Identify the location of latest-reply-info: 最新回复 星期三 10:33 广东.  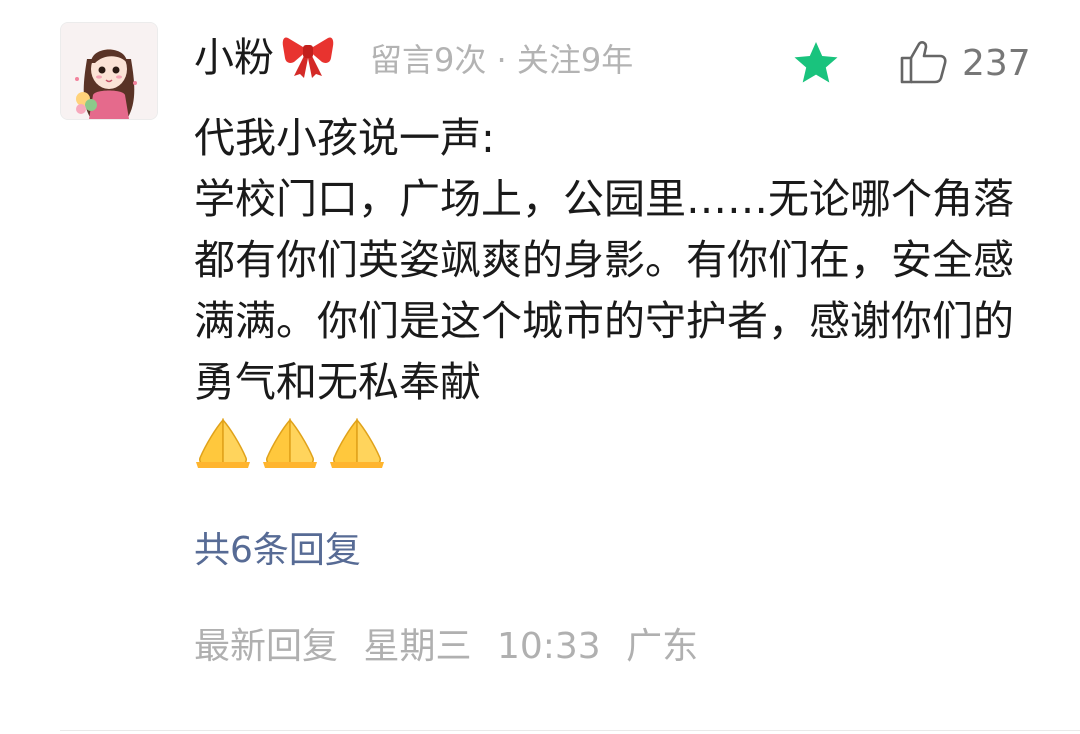
(453, 647).